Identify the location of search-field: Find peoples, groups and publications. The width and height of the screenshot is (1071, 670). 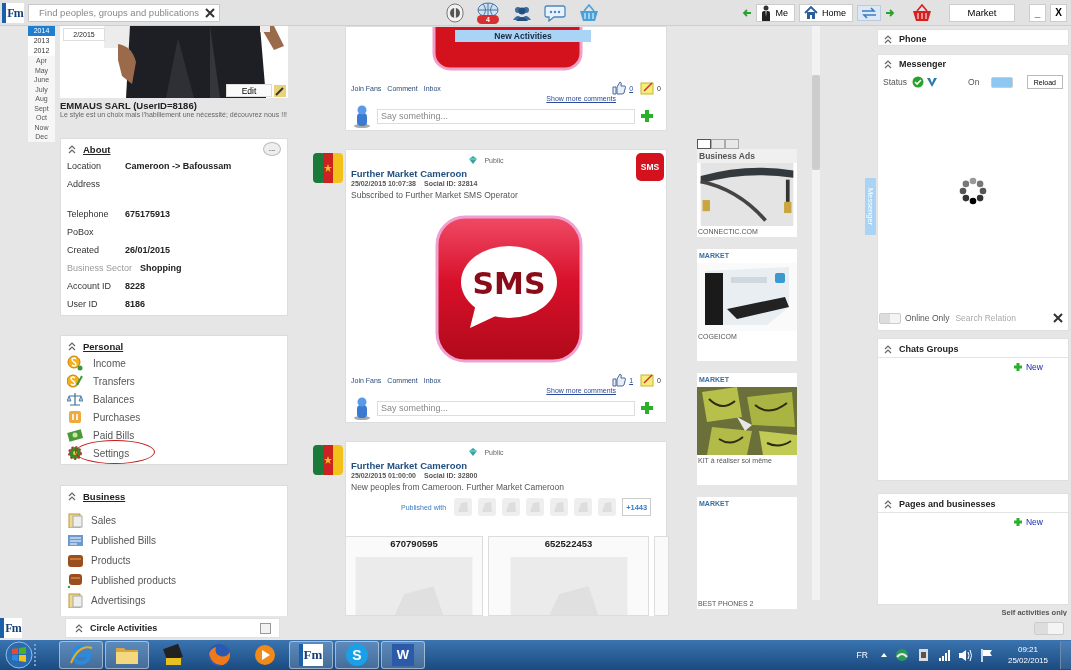
(124, 12).